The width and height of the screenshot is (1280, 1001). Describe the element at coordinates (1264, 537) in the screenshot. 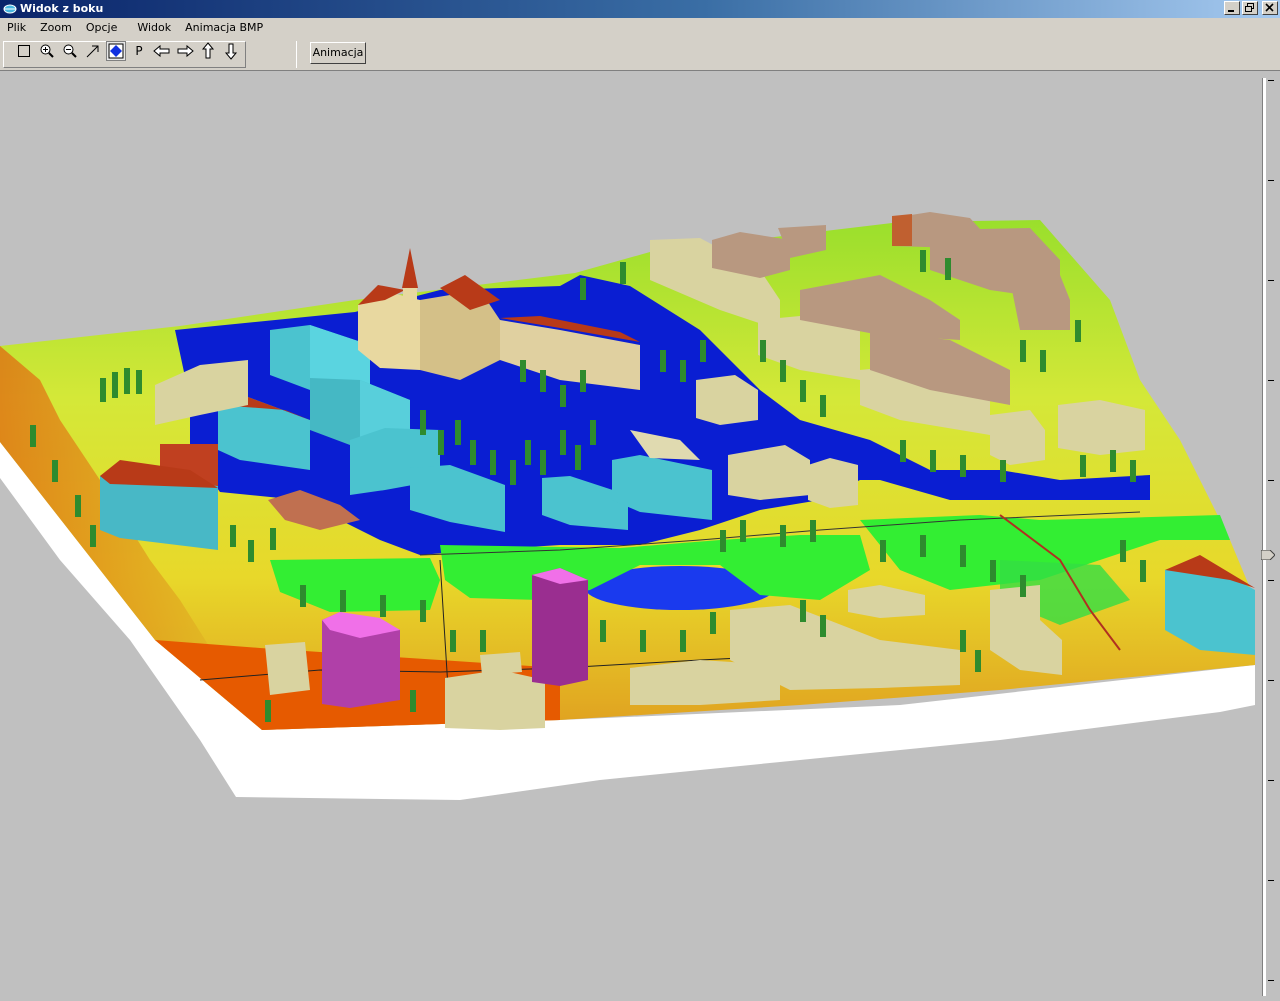

I see `slider-track` at that location.